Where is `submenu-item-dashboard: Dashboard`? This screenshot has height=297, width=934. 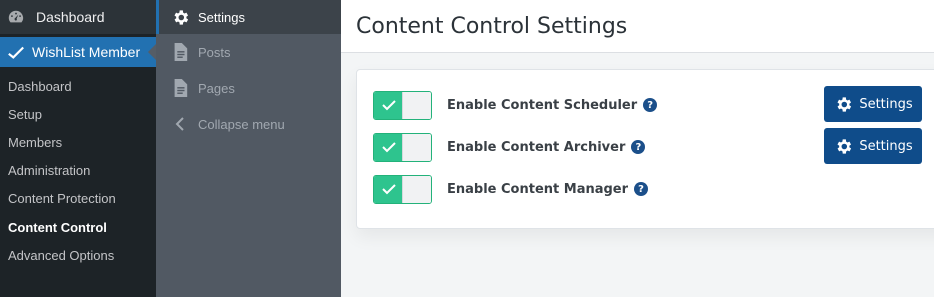
submenu-item-dashboard: Dashboard is located at coordinates (78, 86).